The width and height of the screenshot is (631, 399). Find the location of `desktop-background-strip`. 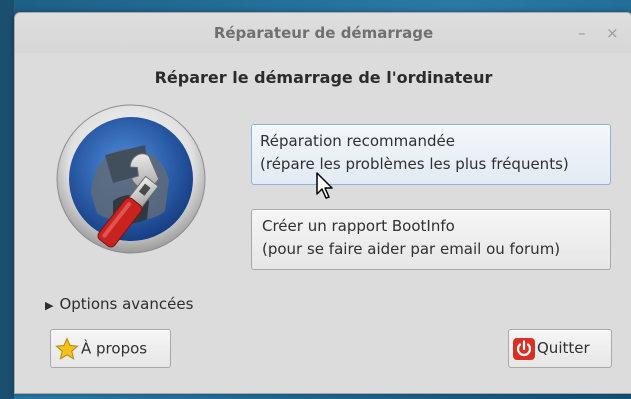

desktop-background-strip is located at coordinates (7, 199).